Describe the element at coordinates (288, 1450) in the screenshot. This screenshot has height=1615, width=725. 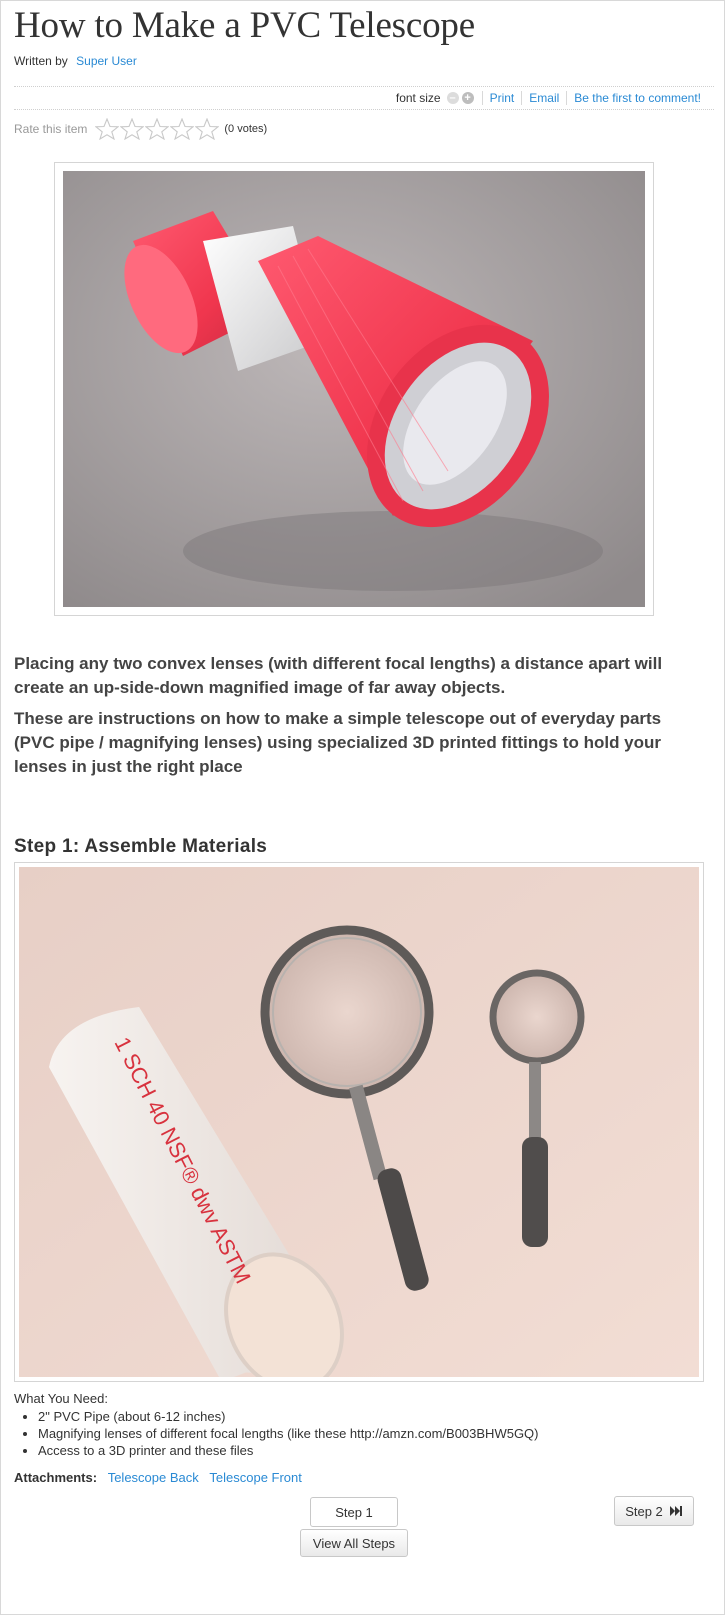
I see `list-item: Access to a 3D printer and these files` at that location.